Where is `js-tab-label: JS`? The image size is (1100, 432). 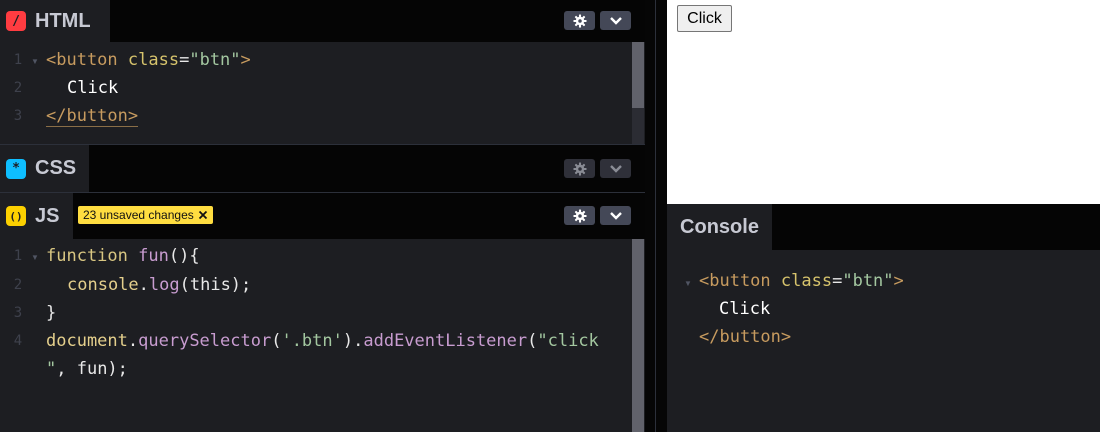
js-tab-label: JS is located at coordinates (47, 215).